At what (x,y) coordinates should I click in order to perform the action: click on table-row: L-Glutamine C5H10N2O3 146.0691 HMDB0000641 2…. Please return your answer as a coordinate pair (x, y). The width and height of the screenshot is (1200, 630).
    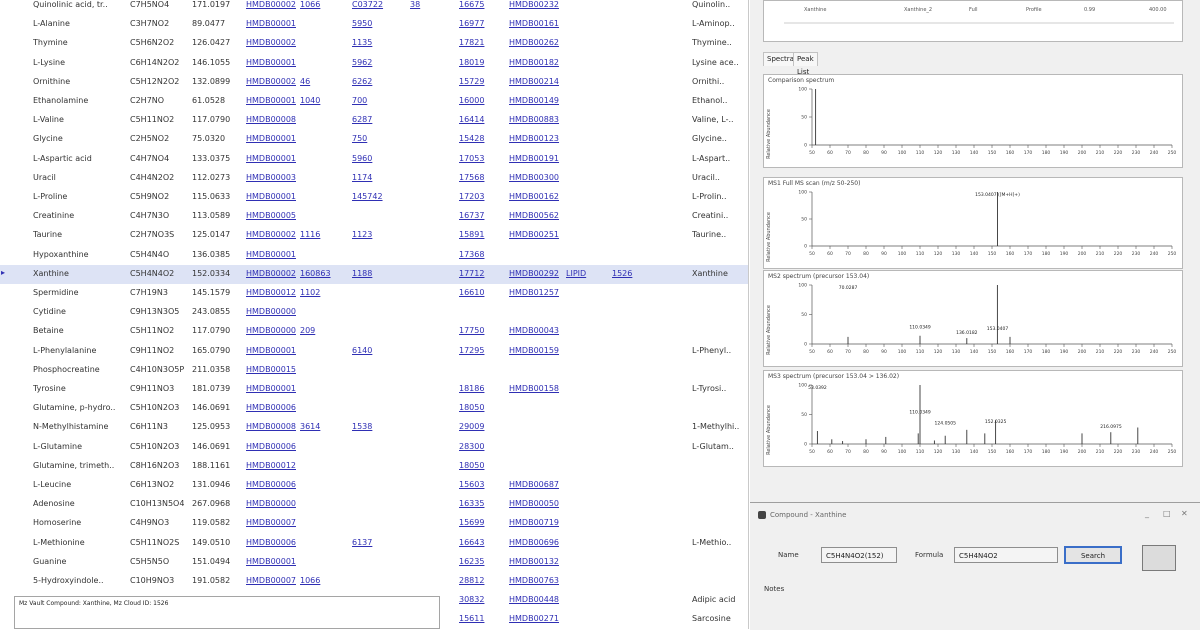
    Looking at the image, I should click on (374, 447).